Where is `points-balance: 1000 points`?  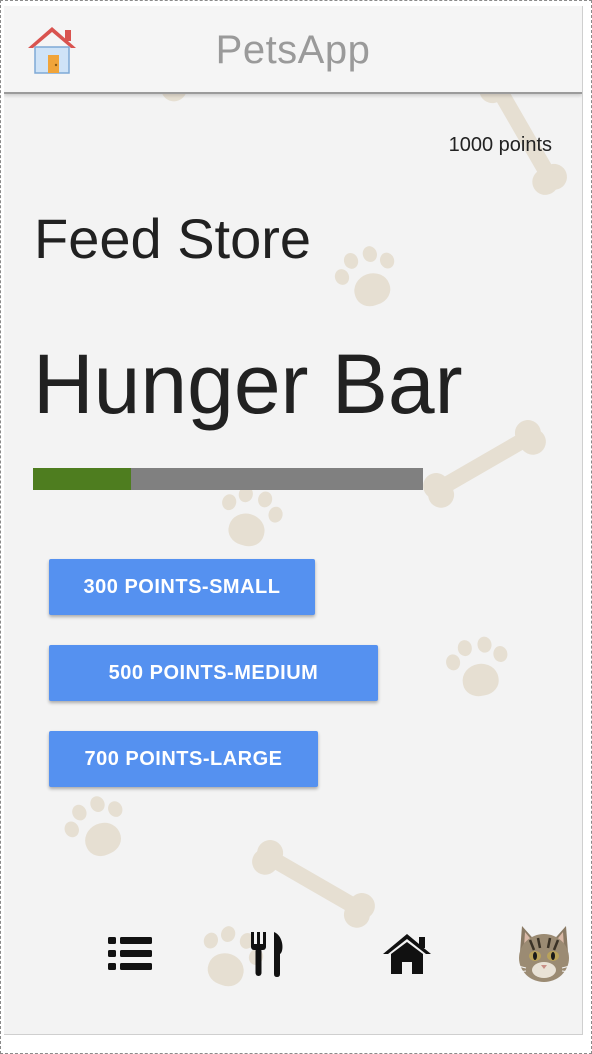
points-balance: 1000 points is located at coordinates (500, 145).